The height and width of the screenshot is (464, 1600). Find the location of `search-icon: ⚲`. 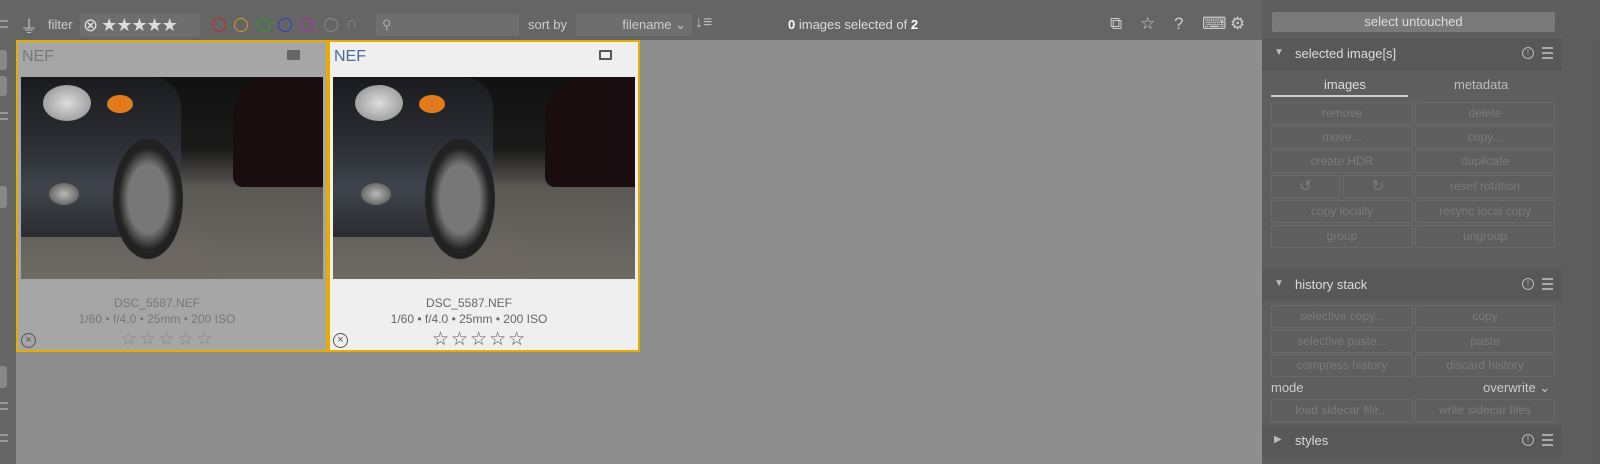

search-icon: ⚲ is located at coordinates (387, 24).